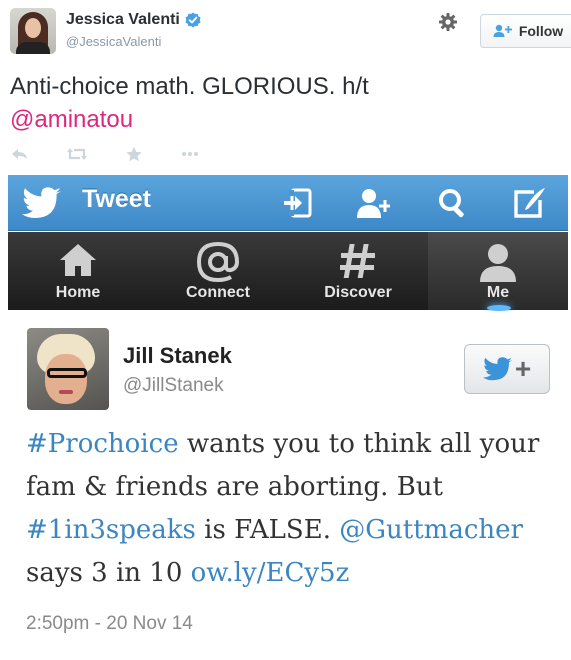 The height and width of the screenshot is (660, 571). Describe the element at coordinates (116, 199) in the screenshot. I see `app-title: Tweet` at that location.